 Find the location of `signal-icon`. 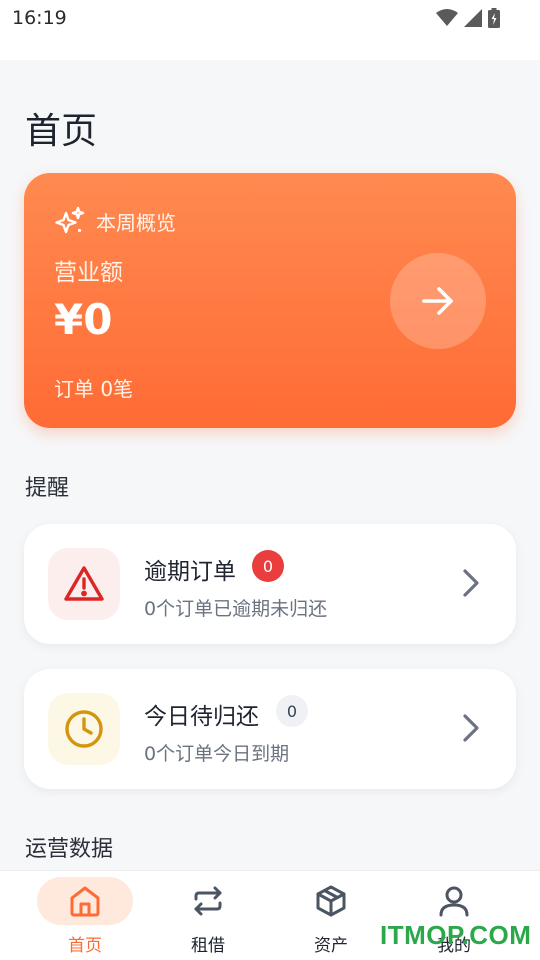

signal-icon is located at coordinates (473, 18).